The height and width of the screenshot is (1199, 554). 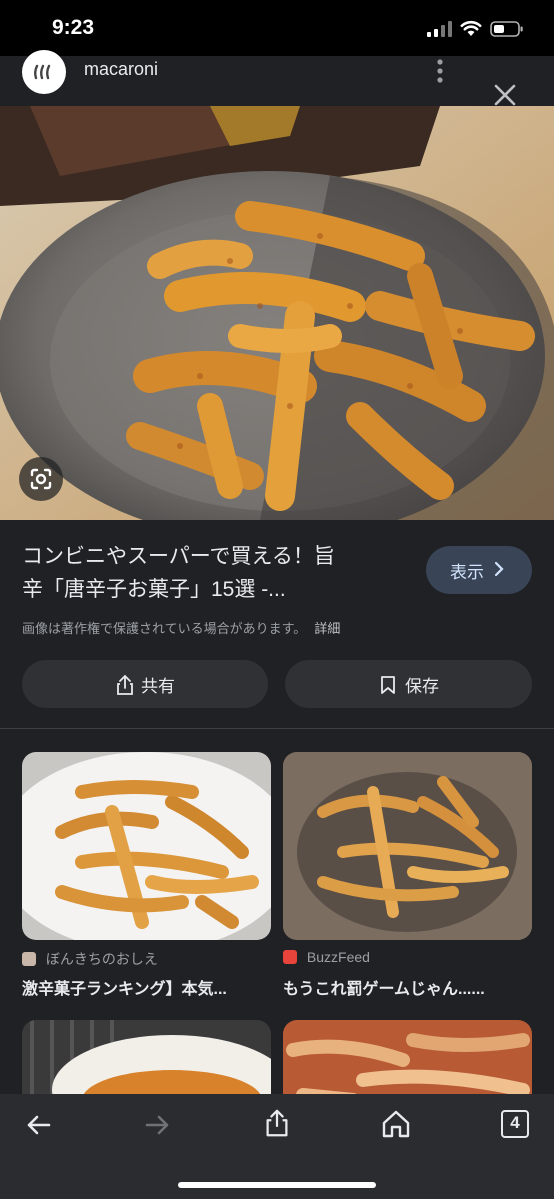 I want to click on home-icon, so click(x=396, y=1124).